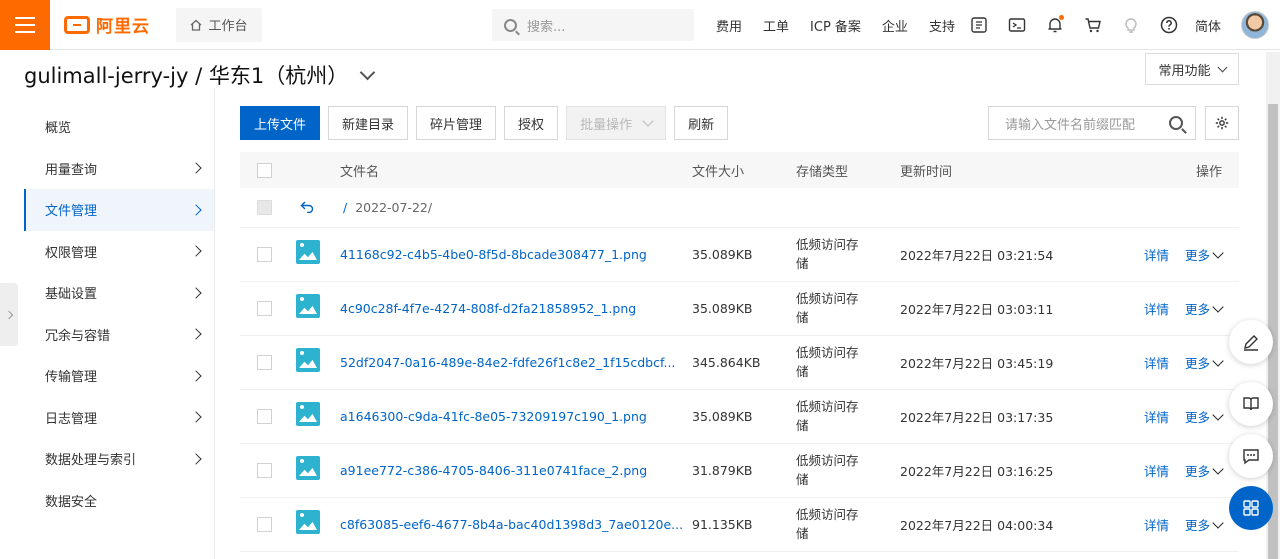  What do you see at coordinates (1273, 305) in the screenshot?
I see `page-scrollbar` at bounding box center [1273, 305].